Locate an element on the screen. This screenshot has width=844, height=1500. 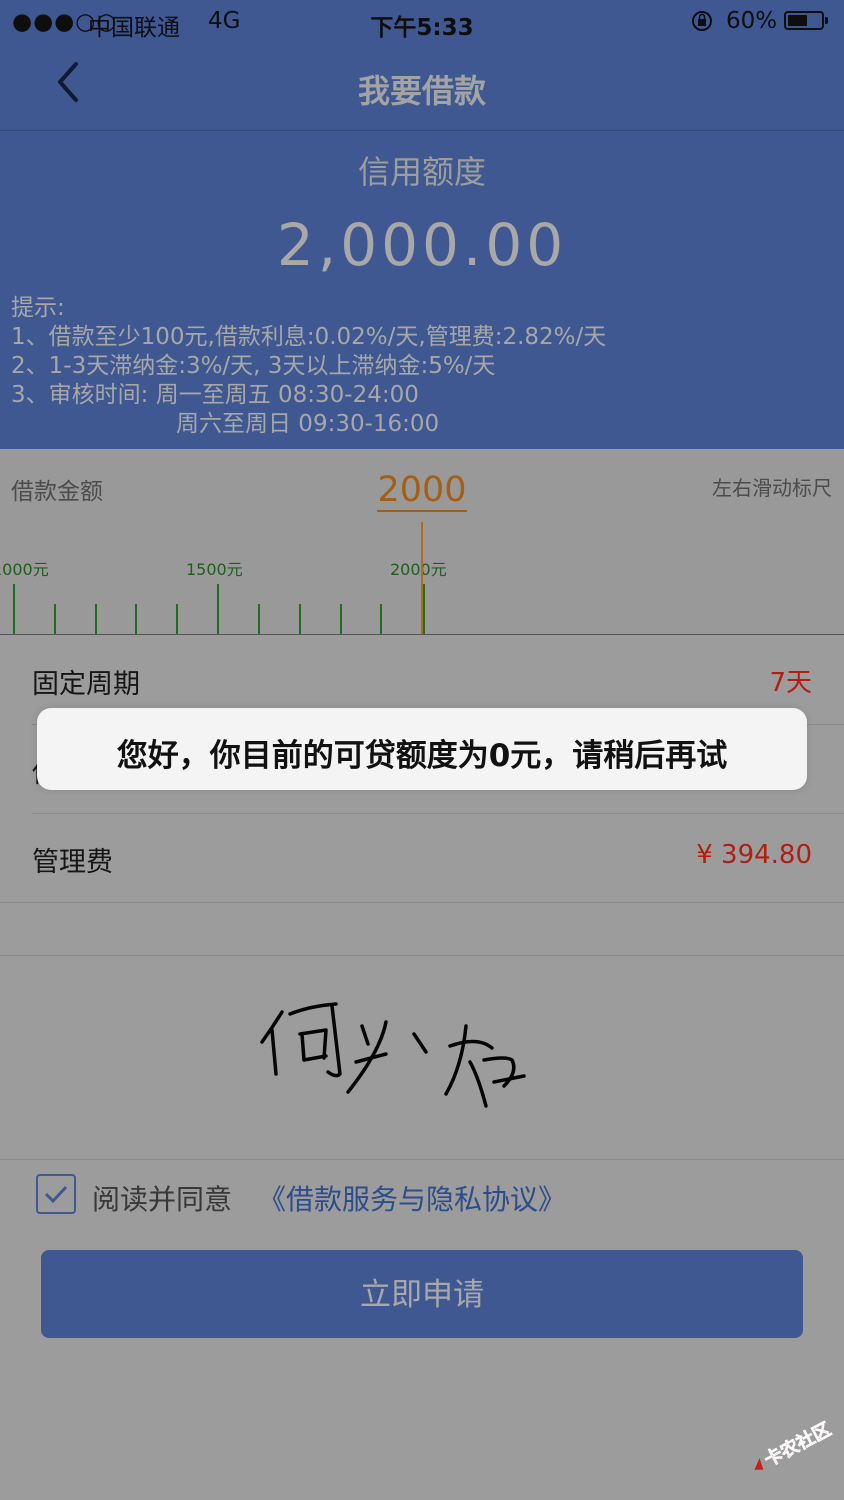
agreement-row: 阅读并同意 《借款服务与隐私协议》 is located at coordinates (422, 1195).